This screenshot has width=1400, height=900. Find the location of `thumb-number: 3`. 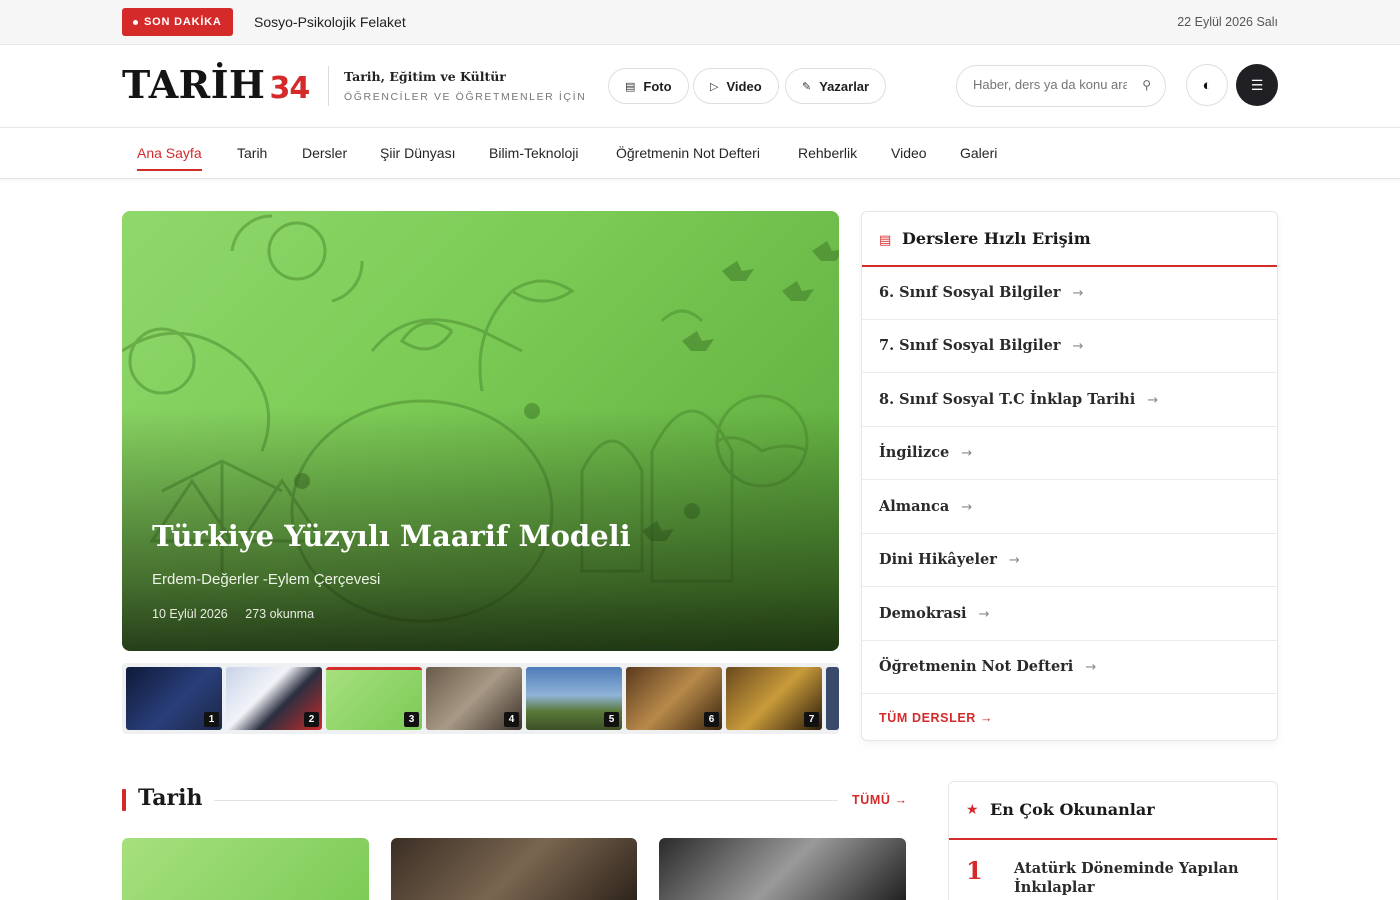

thumb-number: 3 is located at coordinates (411, 719).